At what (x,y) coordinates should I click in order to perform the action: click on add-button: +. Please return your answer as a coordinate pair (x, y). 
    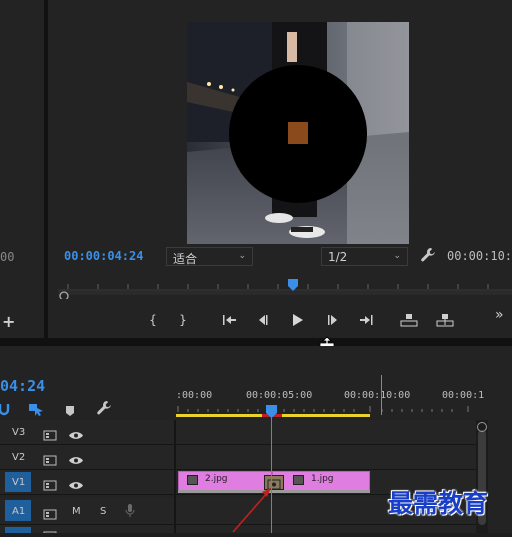
    Looking at the image, I should click on (8, 321).